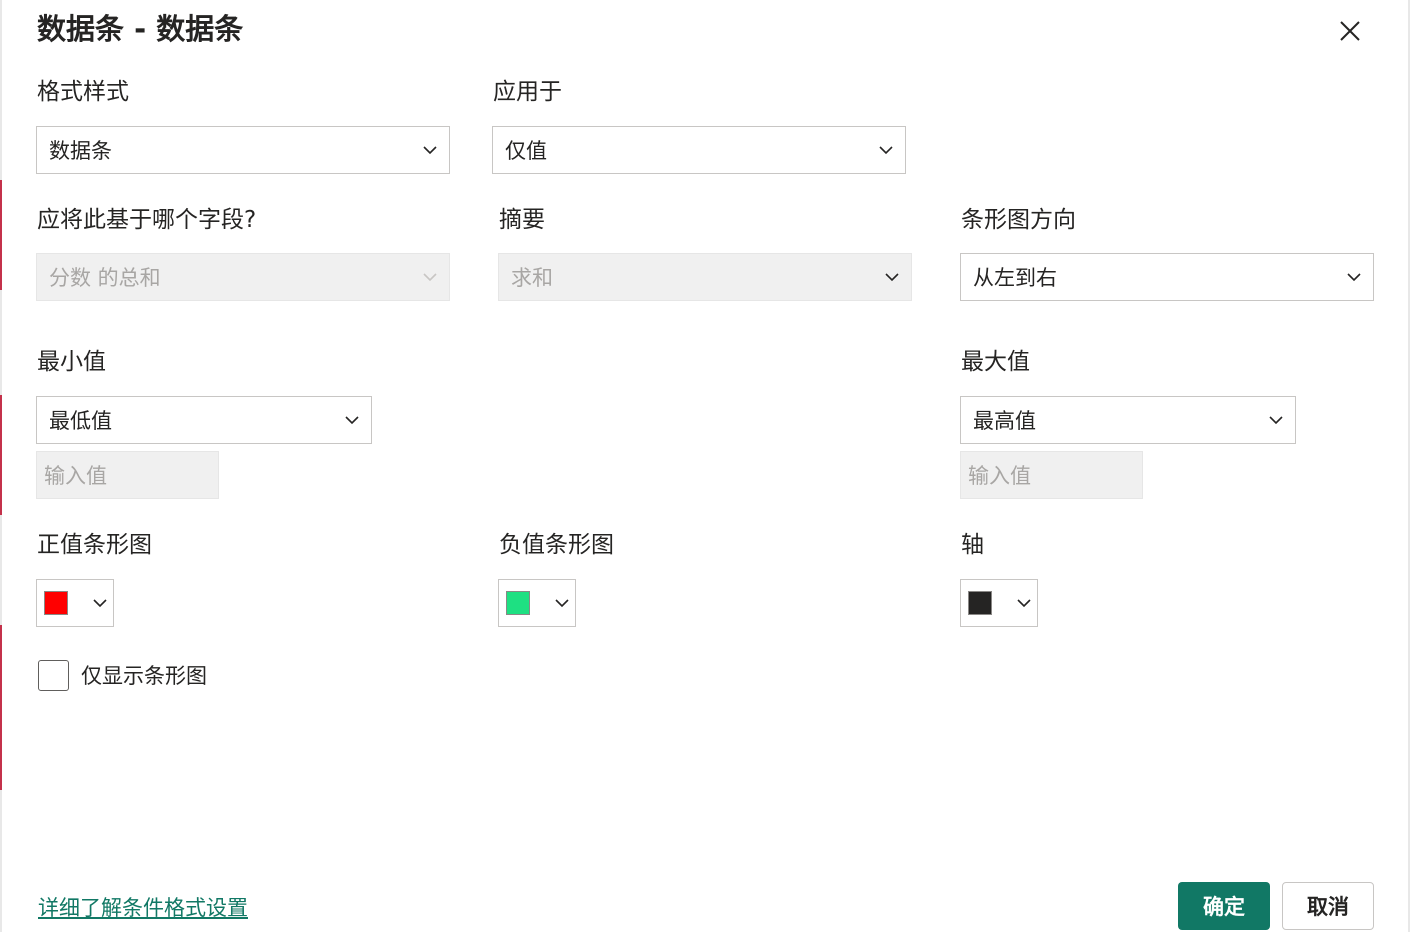 This screenshot has width=1410, height=932. I want to click on positive-bar-color-picker, so click(75, 603).